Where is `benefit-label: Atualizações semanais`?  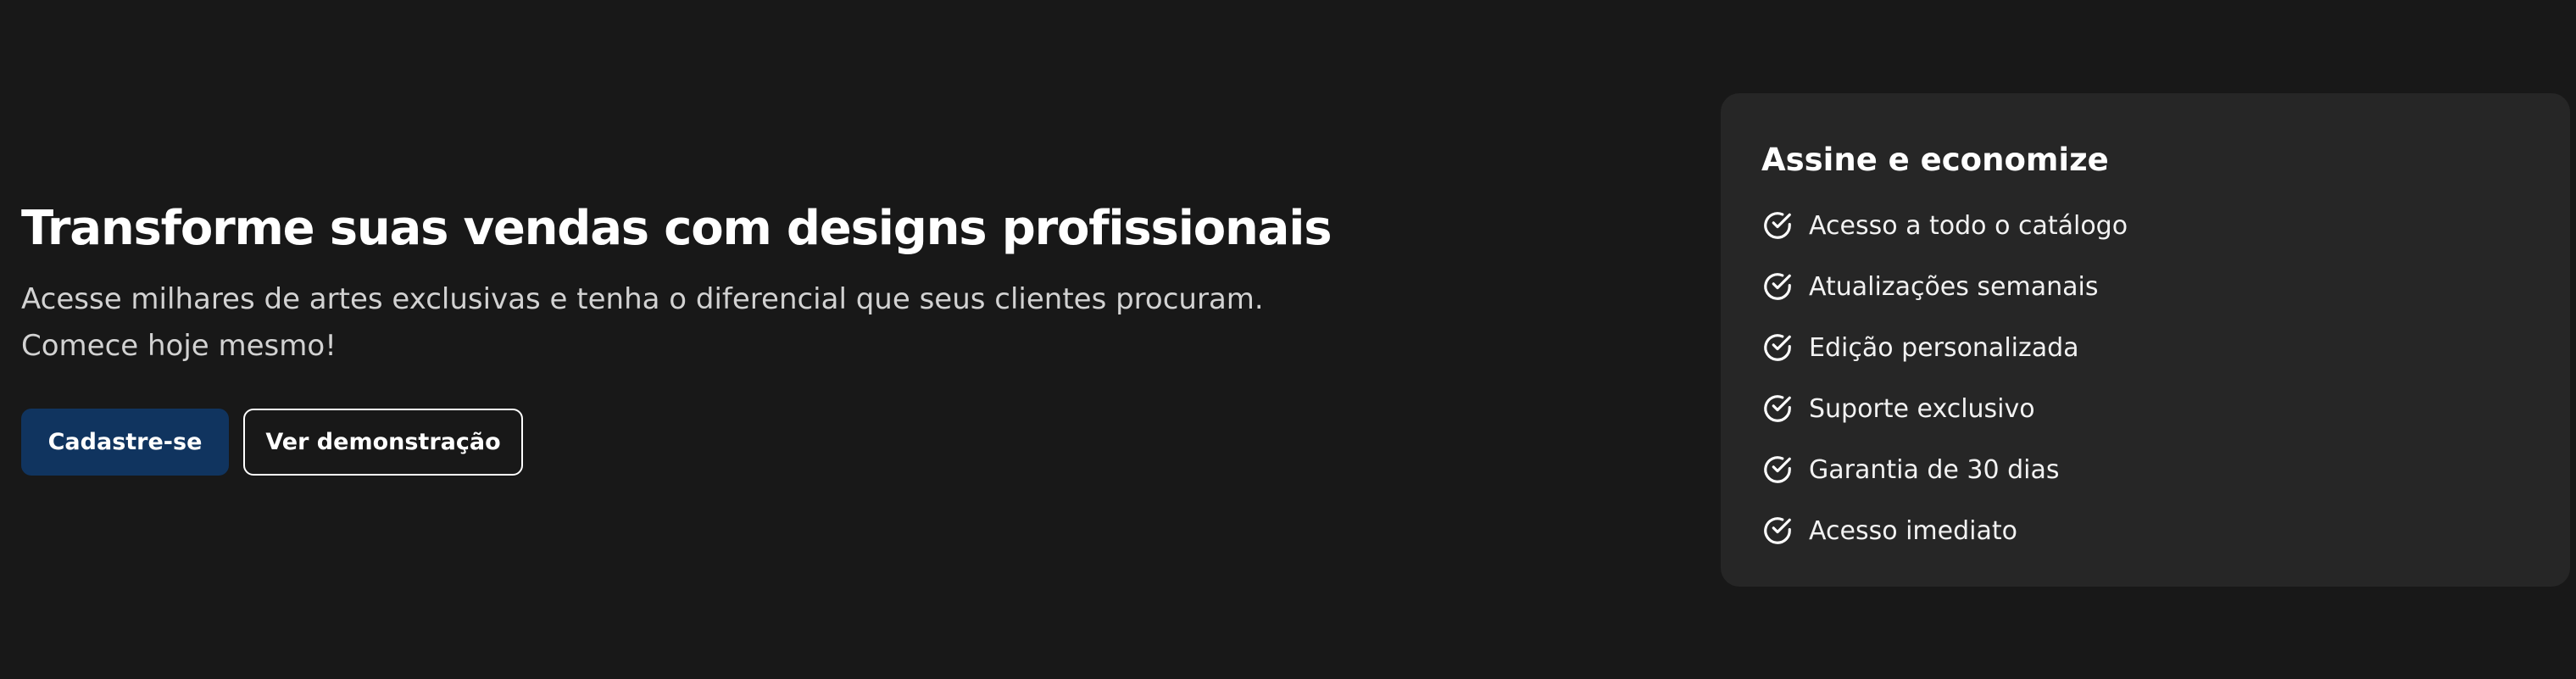 benefit-label: Atualizações semanais is located at coordinates (1954, 286).